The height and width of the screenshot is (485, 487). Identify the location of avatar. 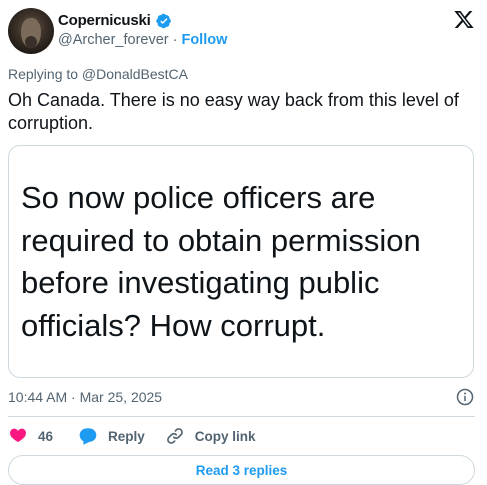
(31, 31).